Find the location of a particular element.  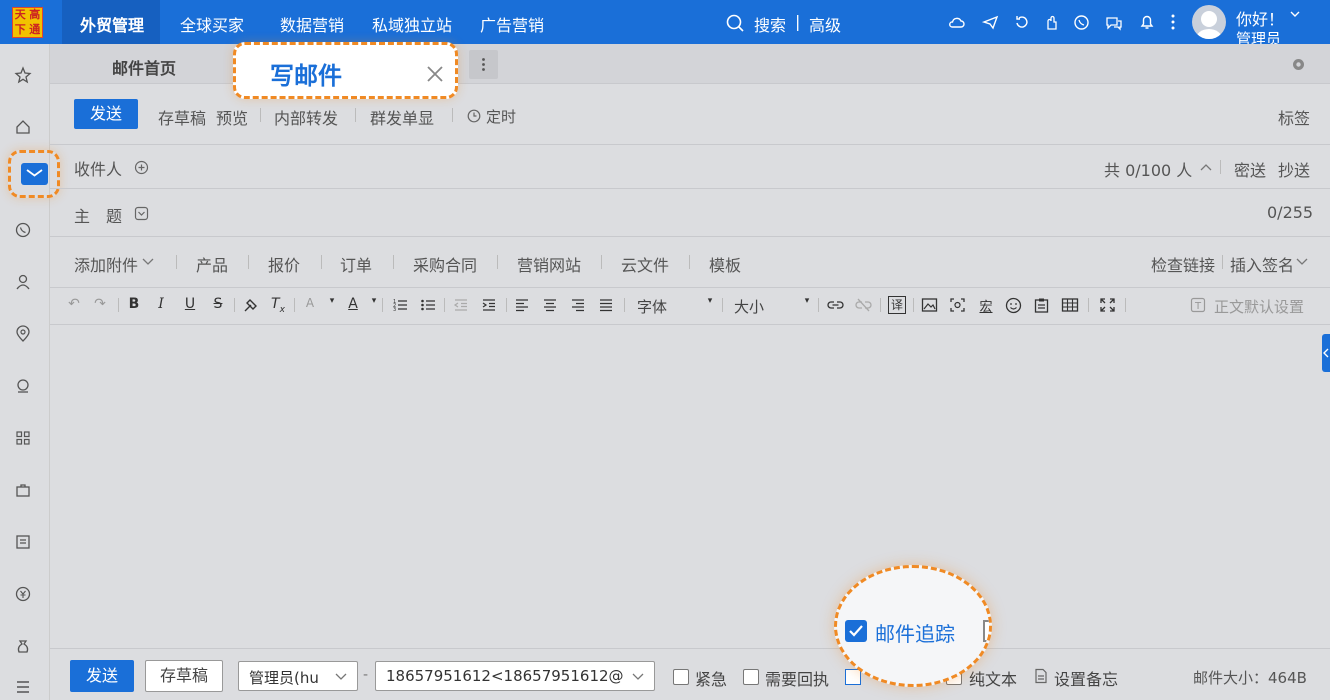

currency-icon is located at coordinates (23, 594).